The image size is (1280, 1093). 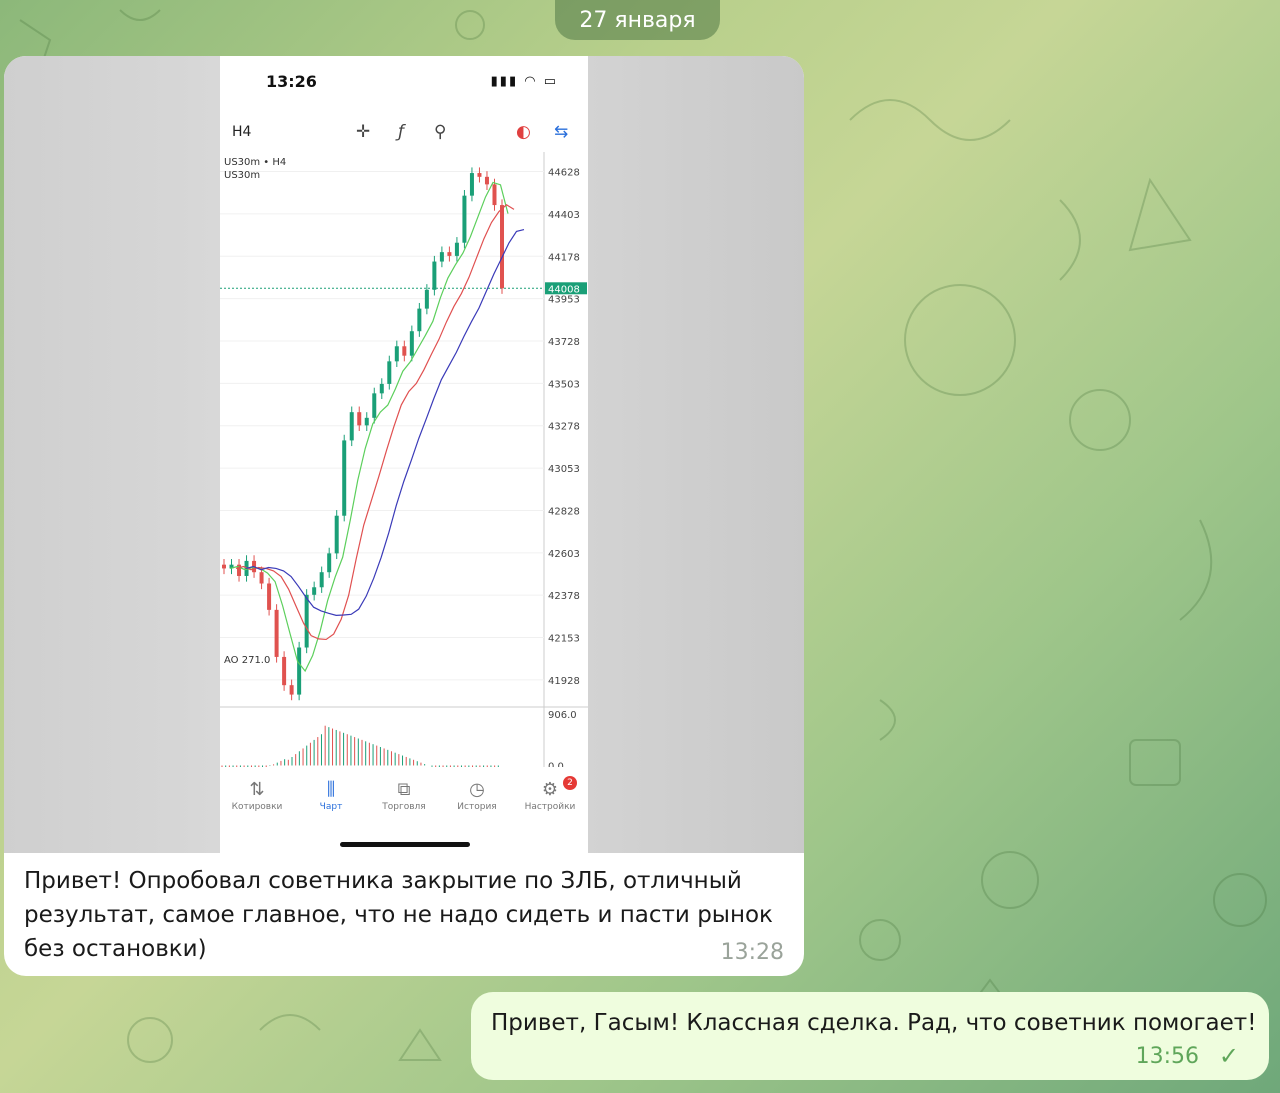 What do you see at coordinates (242, 132) in the screenshot?
I see `timeframe-label: H4` at bounding box center [242, 132].